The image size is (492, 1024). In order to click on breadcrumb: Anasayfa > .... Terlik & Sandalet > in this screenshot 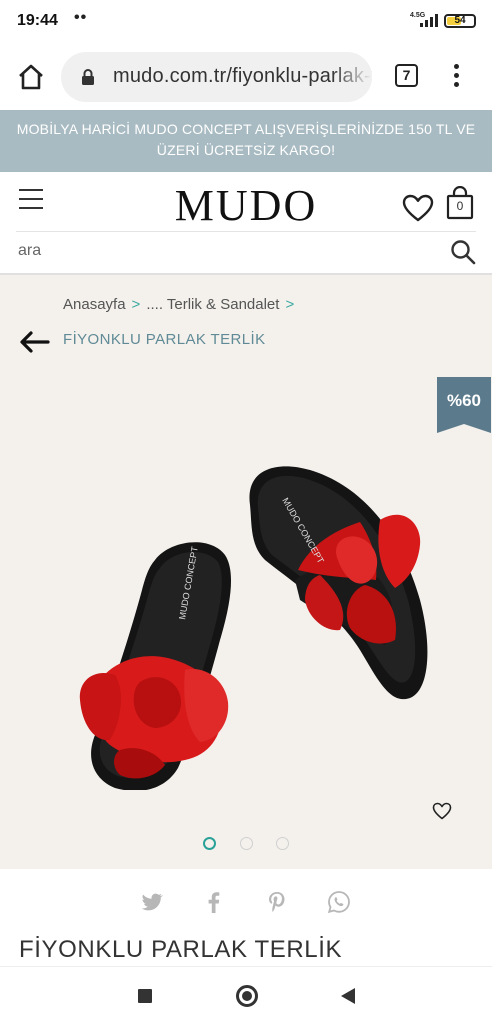, I will do `click(181, 304)`.